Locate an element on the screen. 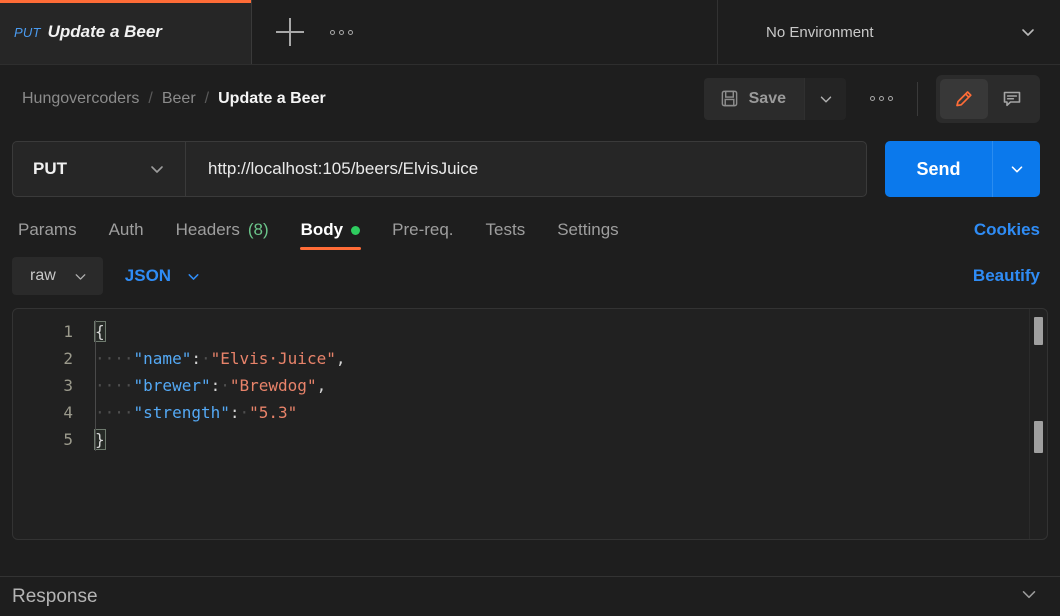 The width and height of the screenshot is (1060, 616). tab-params-label: Params is located at coordinates (47, 229).